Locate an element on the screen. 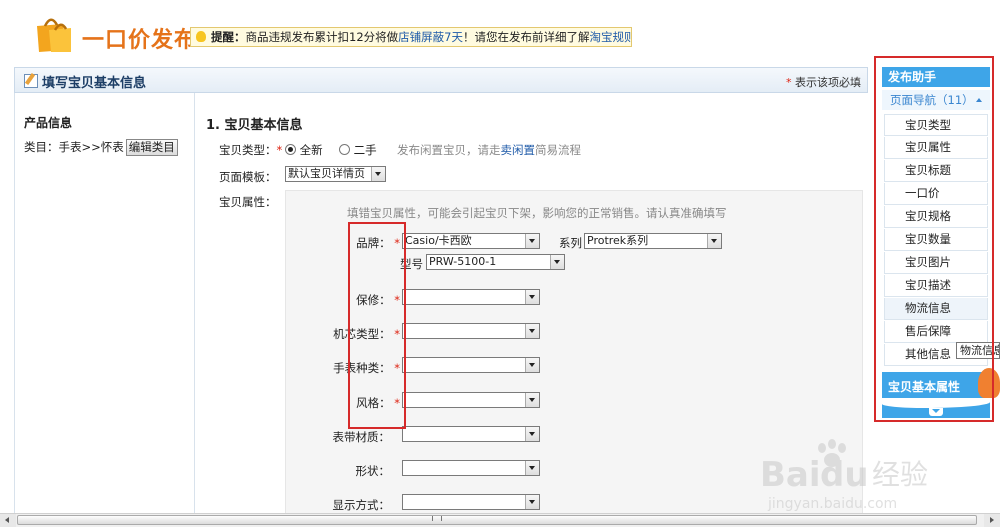  style-select is located at coordinates (471, 400).